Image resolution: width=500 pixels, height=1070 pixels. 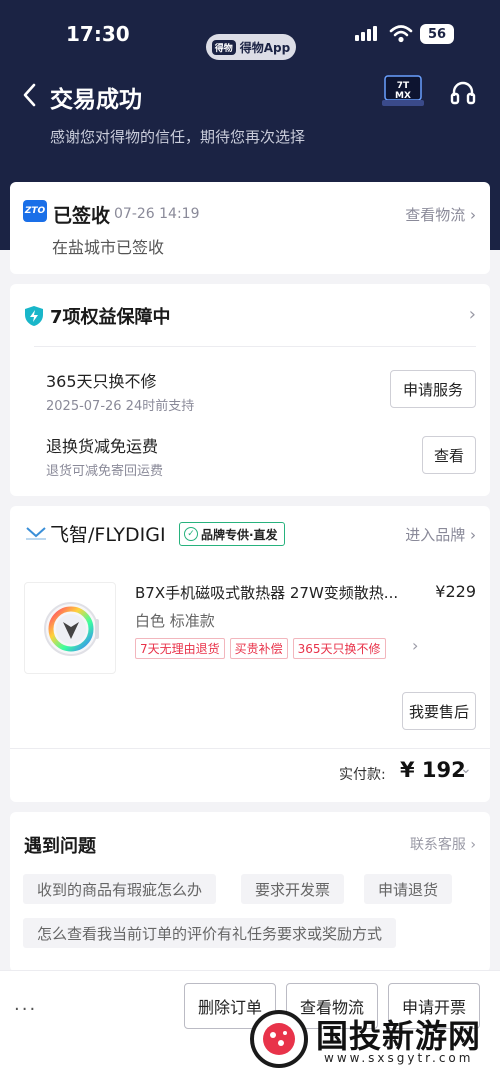 I want to click on page-subtitle: 感谢您对得物的信任，期待您再次选择, so click(x=178, y=137).